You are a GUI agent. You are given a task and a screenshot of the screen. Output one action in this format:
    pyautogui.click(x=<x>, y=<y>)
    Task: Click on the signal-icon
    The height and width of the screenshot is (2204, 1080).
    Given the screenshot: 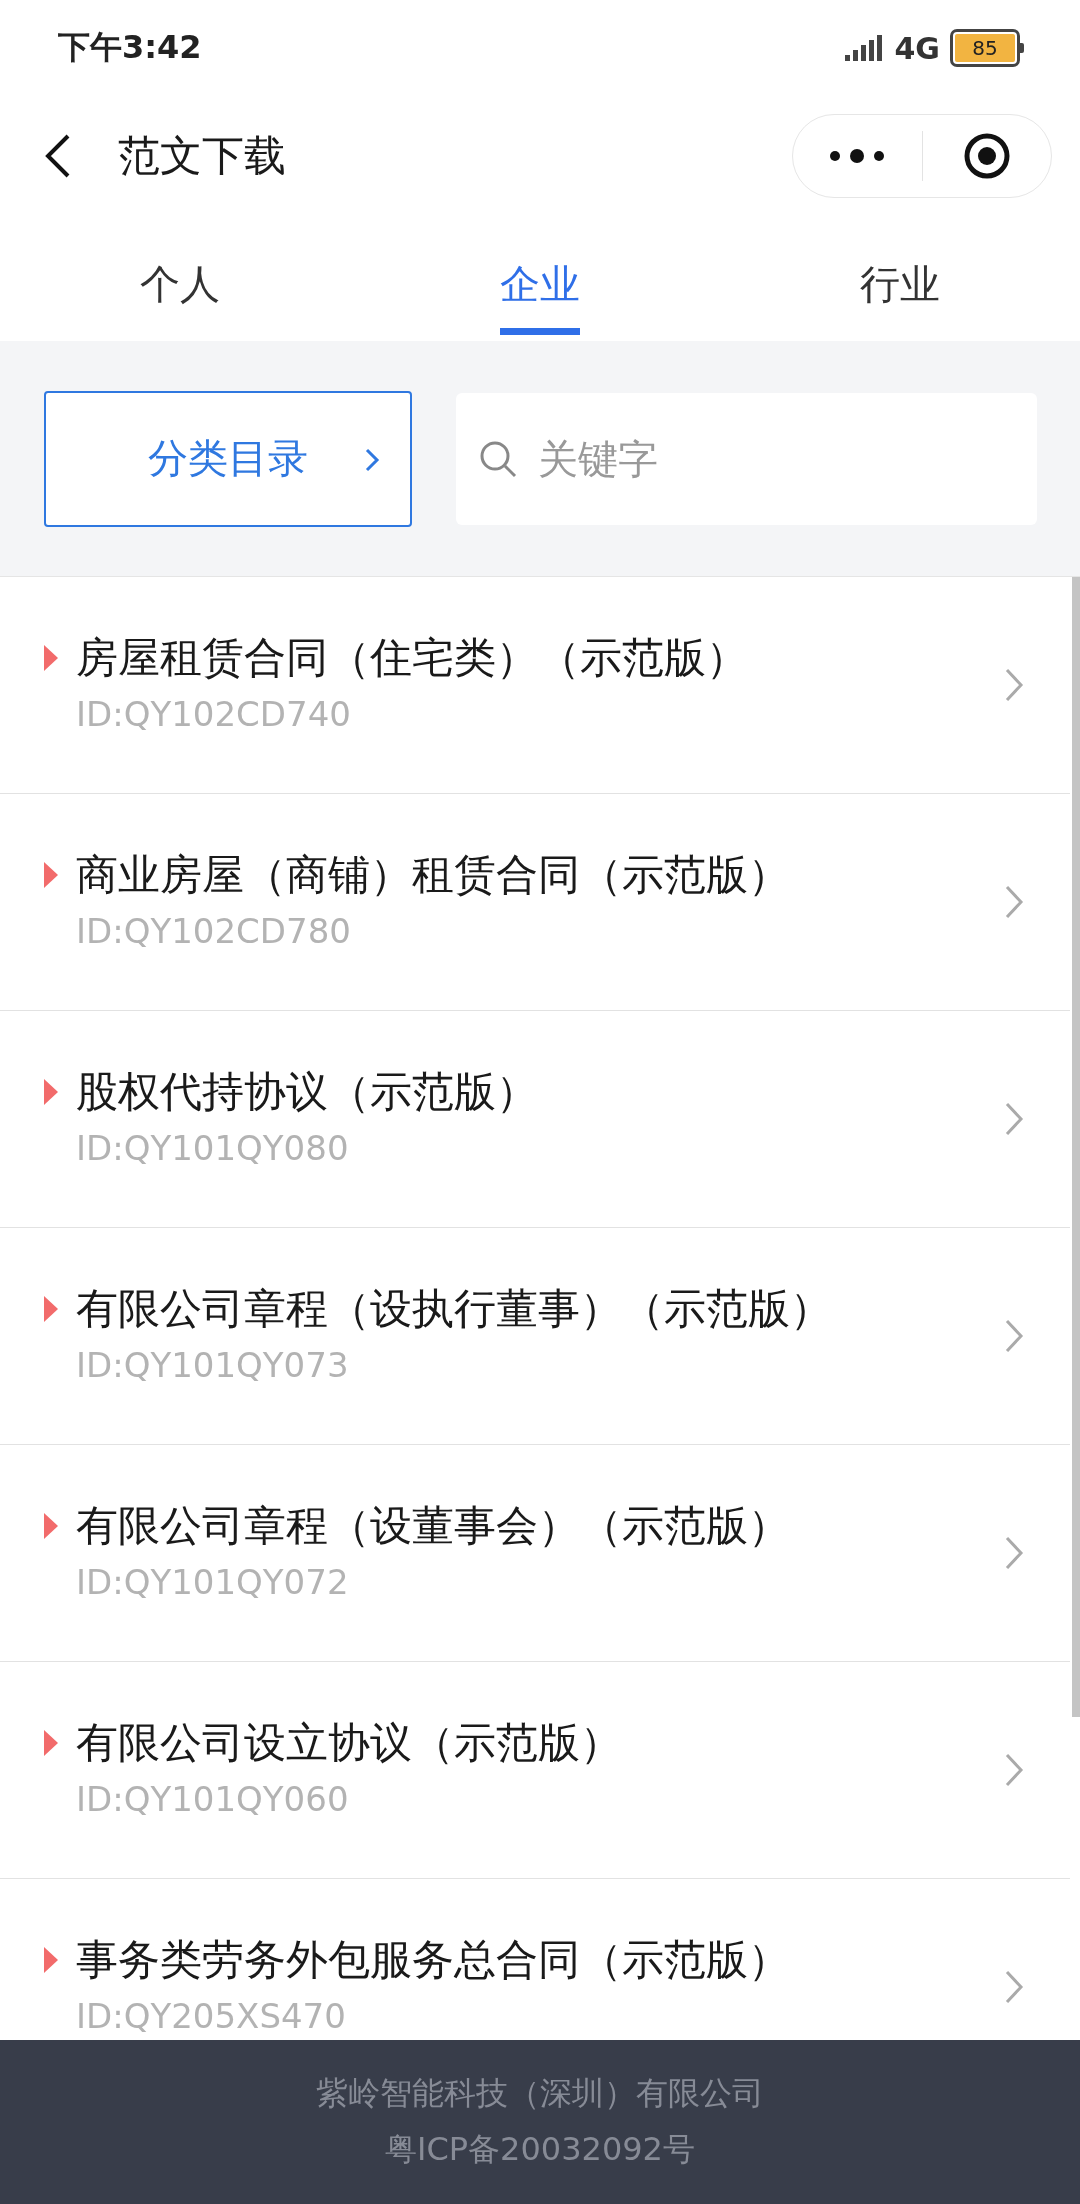 What is the action you would take?
    pyautogui.click(x=864, y=48)
    